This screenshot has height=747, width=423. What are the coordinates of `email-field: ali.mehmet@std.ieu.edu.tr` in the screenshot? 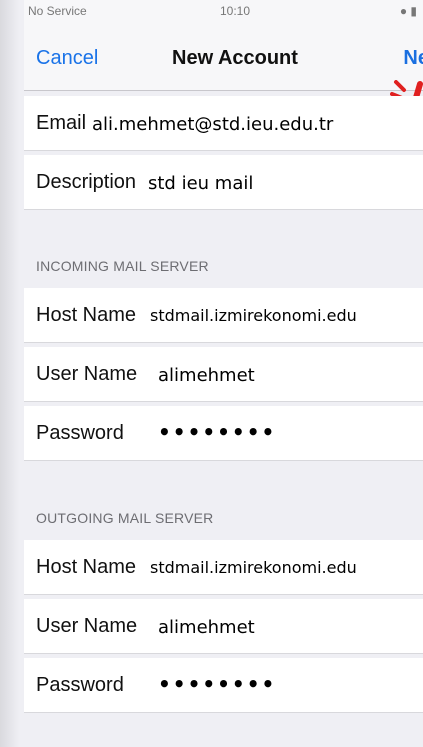 It's located at (212, 124).